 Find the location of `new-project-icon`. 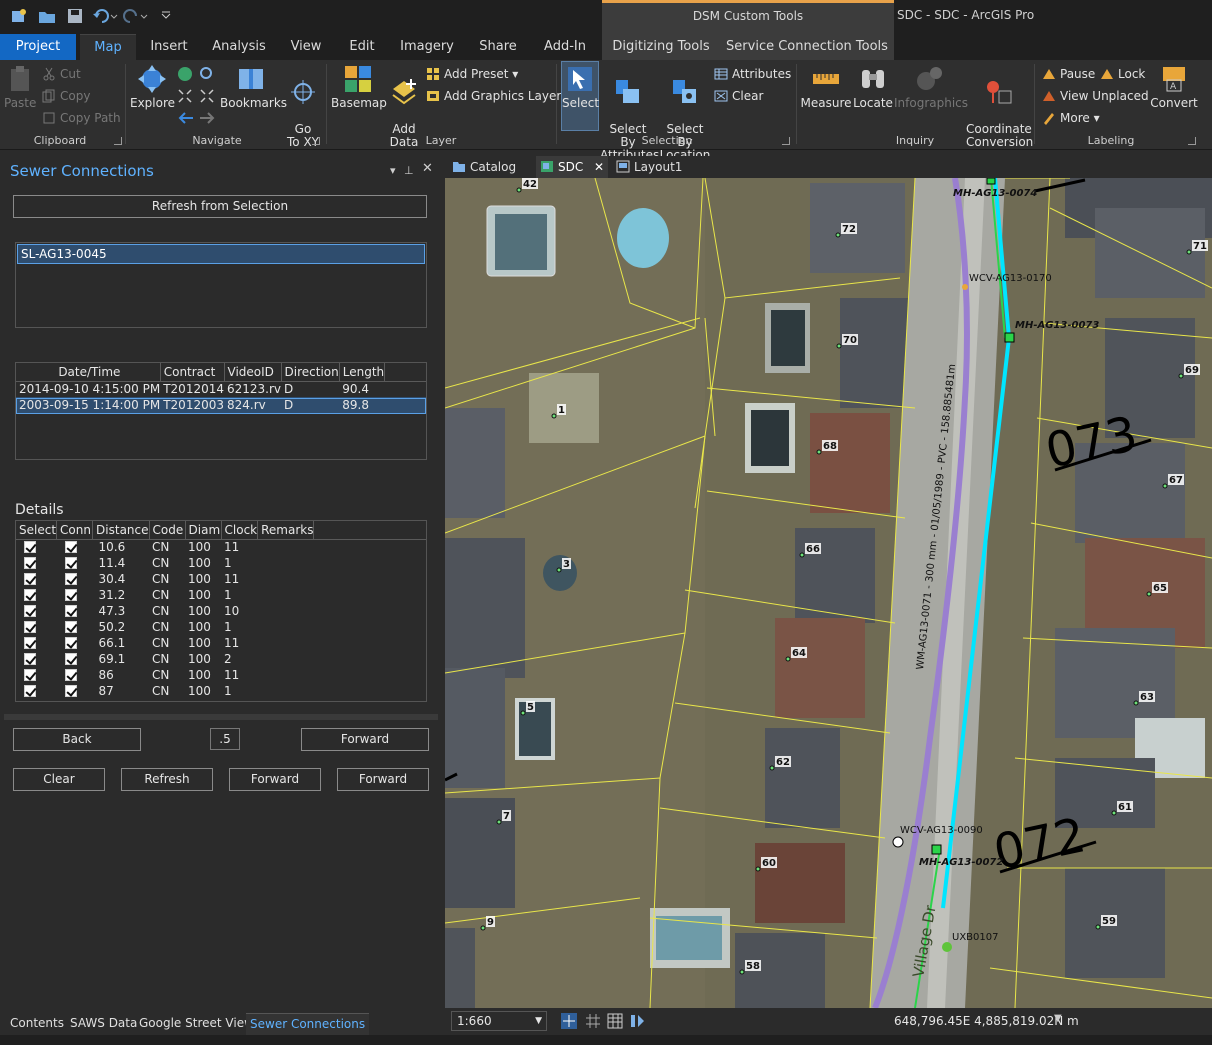

new-project-icon is located at coordinates (19, 16).